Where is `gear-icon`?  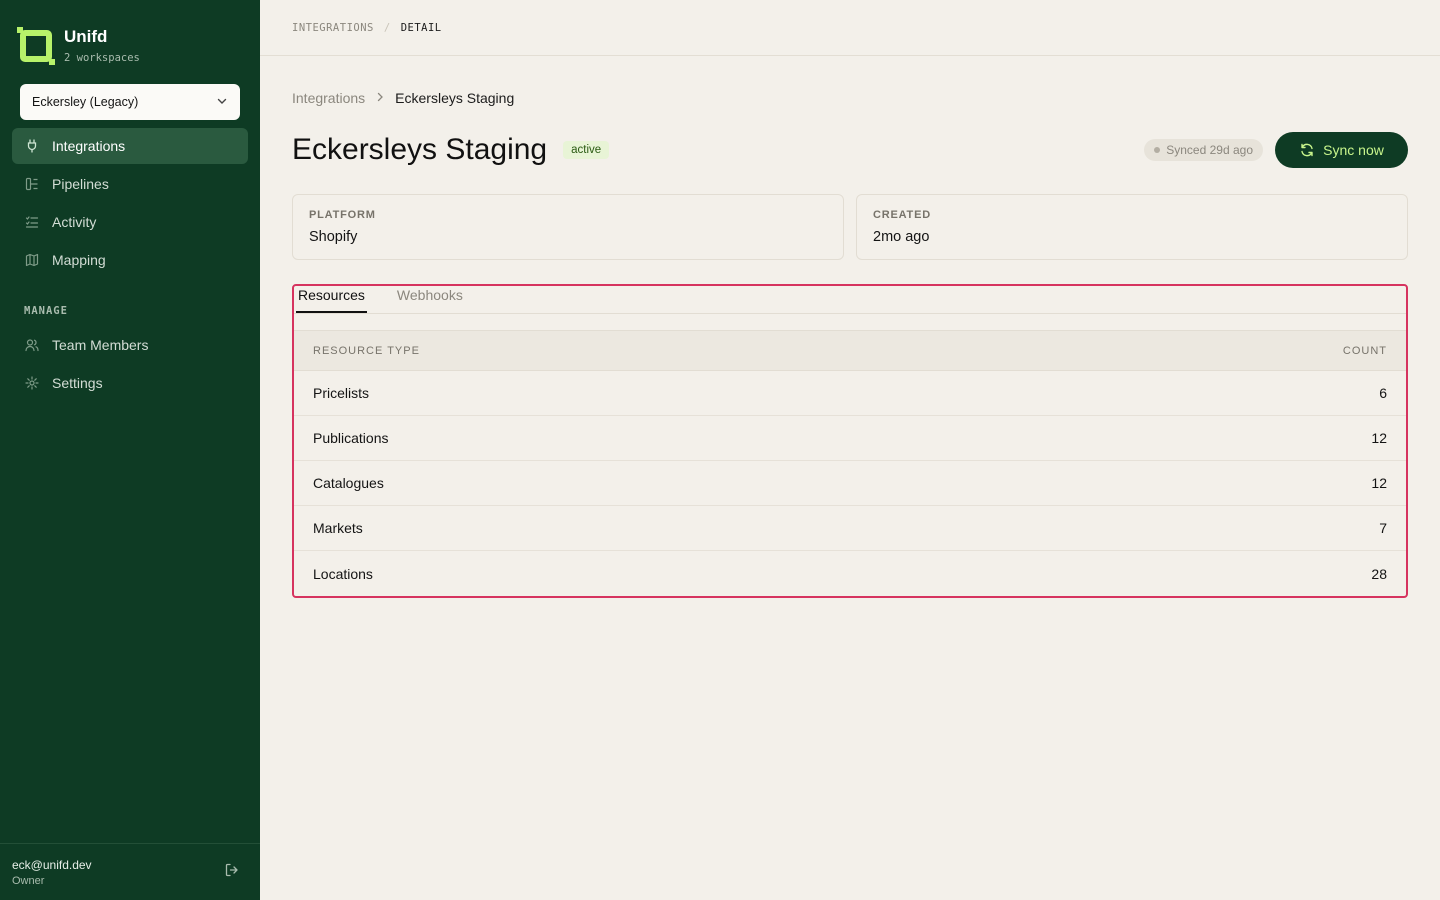
gear-icon is located at coordinates (32, 383).